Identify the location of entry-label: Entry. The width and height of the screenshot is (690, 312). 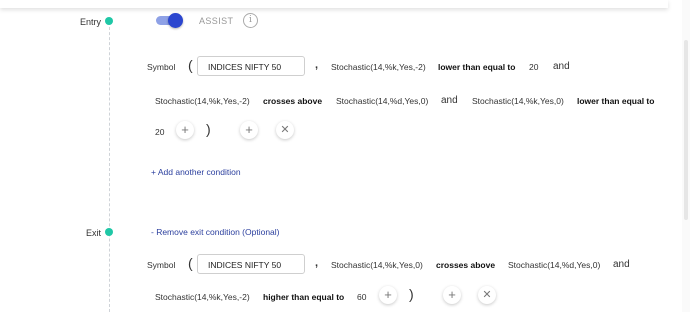
(91, 22).